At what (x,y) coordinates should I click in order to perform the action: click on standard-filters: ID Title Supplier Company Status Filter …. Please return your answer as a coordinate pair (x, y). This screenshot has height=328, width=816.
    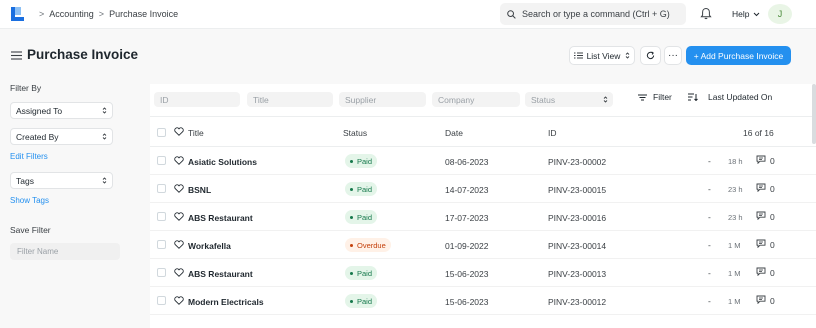
    Looking at the image, I should click on (483, 100).